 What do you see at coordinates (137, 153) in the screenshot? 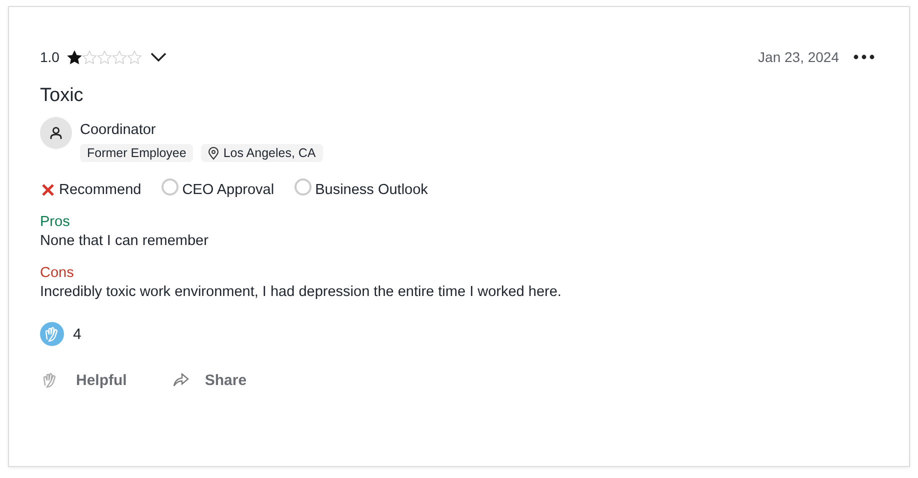
I see `status-tag: Former Employee` at bounding box center [137, 153].